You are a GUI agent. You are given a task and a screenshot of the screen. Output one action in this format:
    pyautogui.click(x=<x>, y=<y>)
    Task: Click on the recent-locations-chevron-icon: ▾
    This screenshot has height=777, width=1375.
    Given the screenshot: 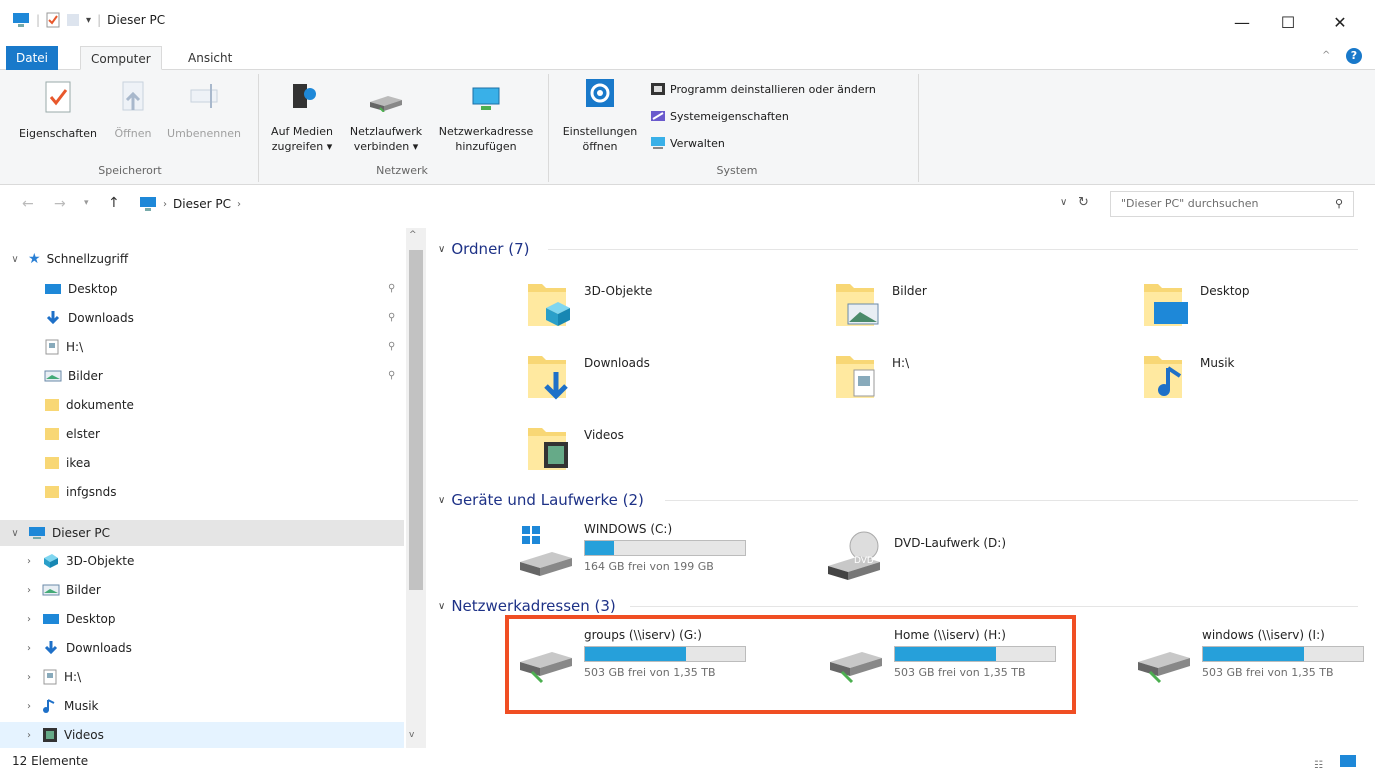 What is the action you would take?
    pyautogui.click(x=86, y=203)
    